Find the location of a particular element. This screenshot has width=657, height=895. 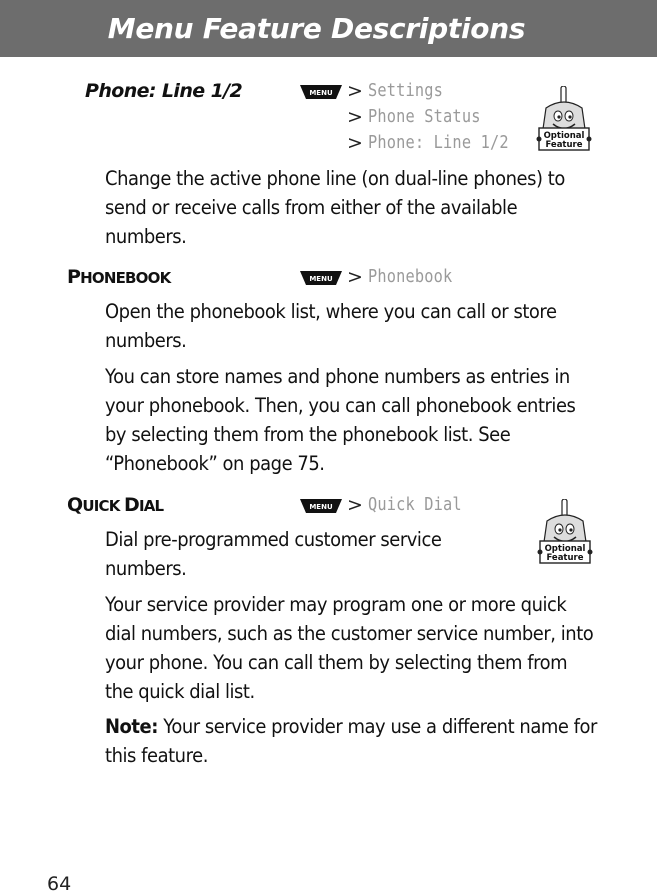

page-number: 64 is located at coordinates (59, 884).